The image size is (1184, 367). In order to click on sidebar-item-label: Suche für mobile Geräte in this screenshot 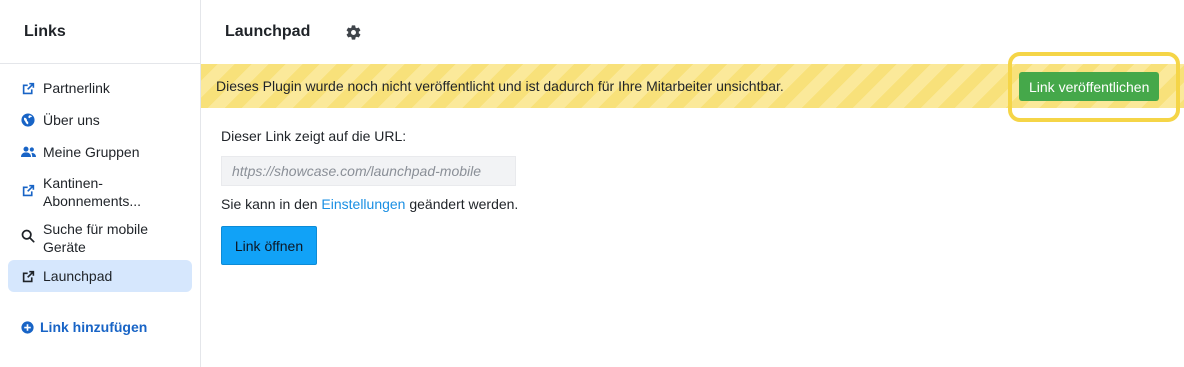, I will do `click(96, 238)`.